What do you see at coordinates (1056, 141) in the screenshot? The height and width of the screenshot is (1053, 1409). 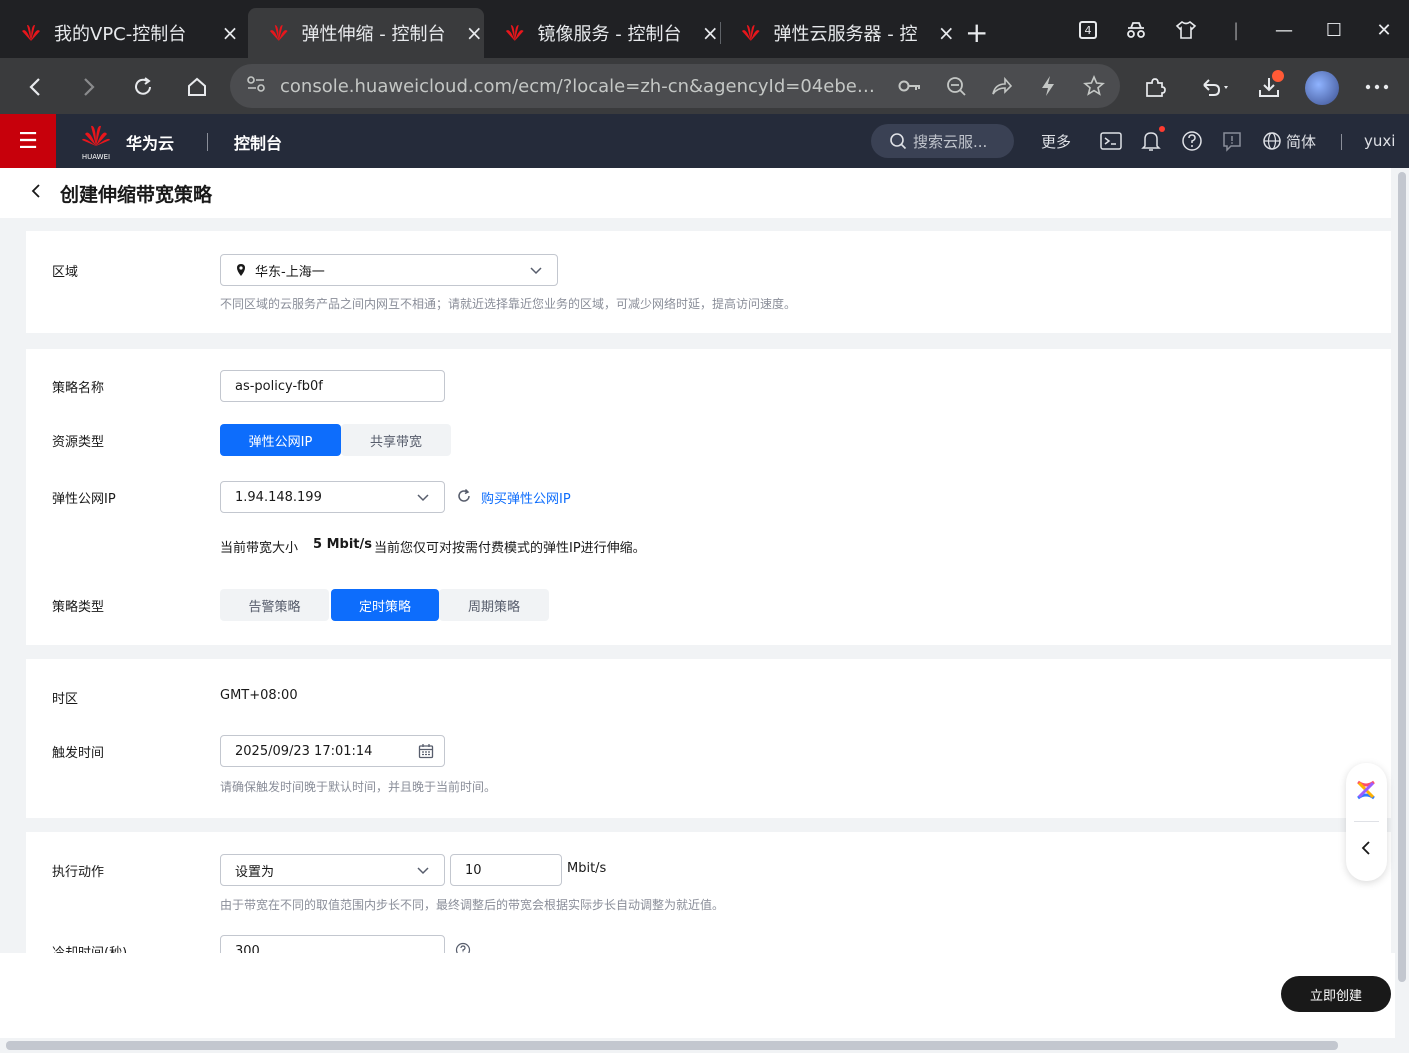 I see `more-menu: 更多` at bounding box center [1056, 141].